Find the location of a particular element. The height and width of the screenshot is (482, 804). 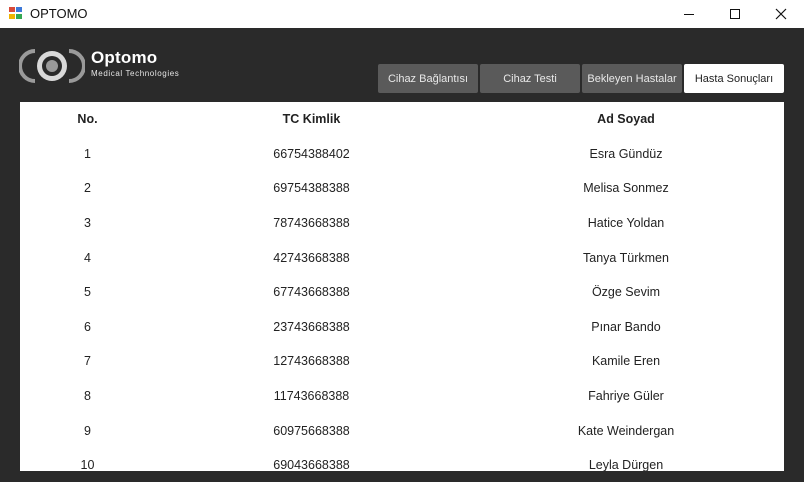

tab-bekleyen-hastalar: Bekleyen Hastalar is located at coordinates (632, 78).